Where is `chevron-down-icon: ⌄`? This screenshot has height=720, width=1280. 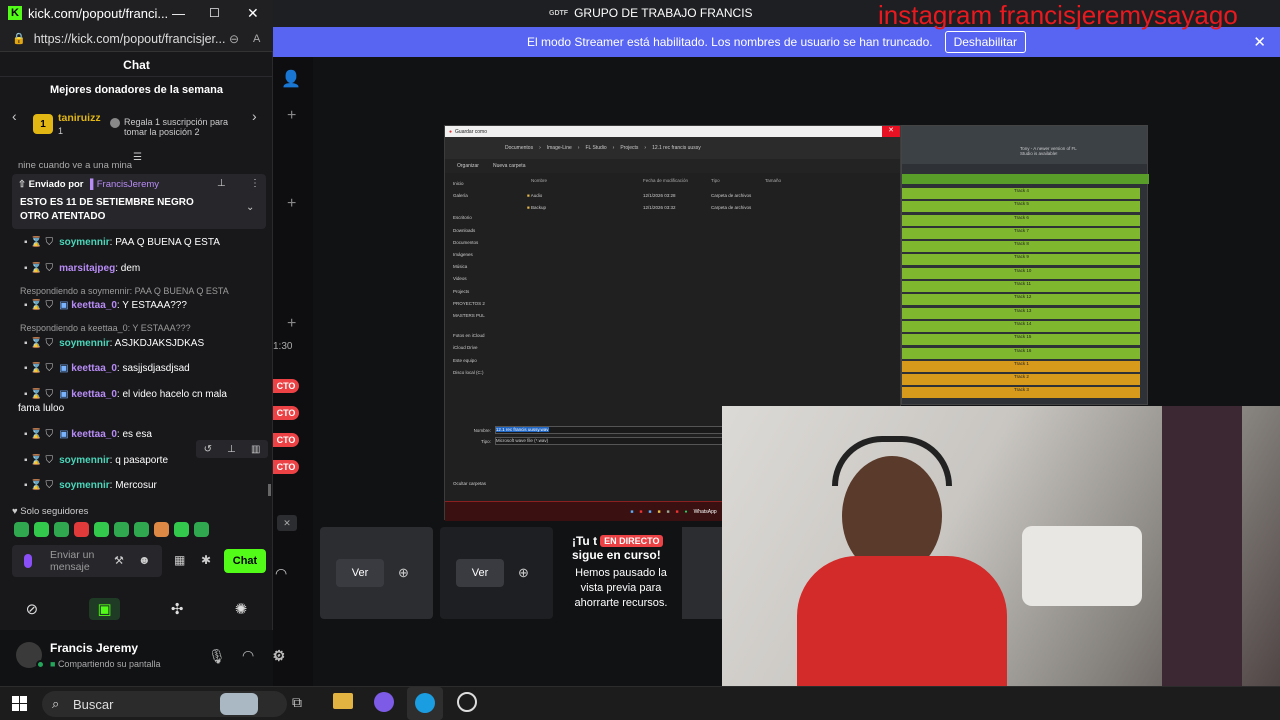 chevron-down-icon: ⌄ is located at coordinates (250, 207).